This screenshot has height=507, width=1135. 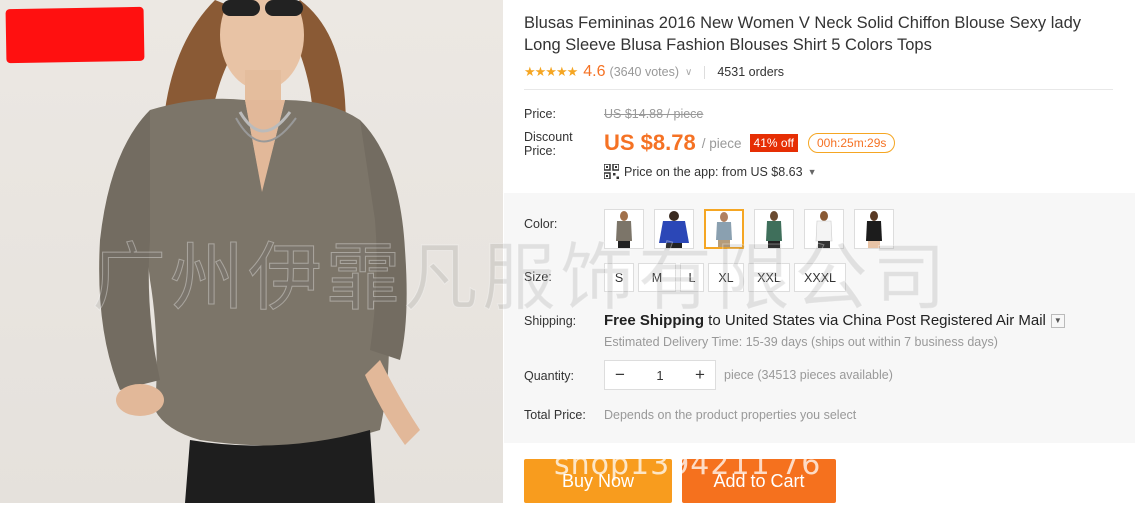 I want to click on caret-down-icon: ▼, so click(x=812, y=172).